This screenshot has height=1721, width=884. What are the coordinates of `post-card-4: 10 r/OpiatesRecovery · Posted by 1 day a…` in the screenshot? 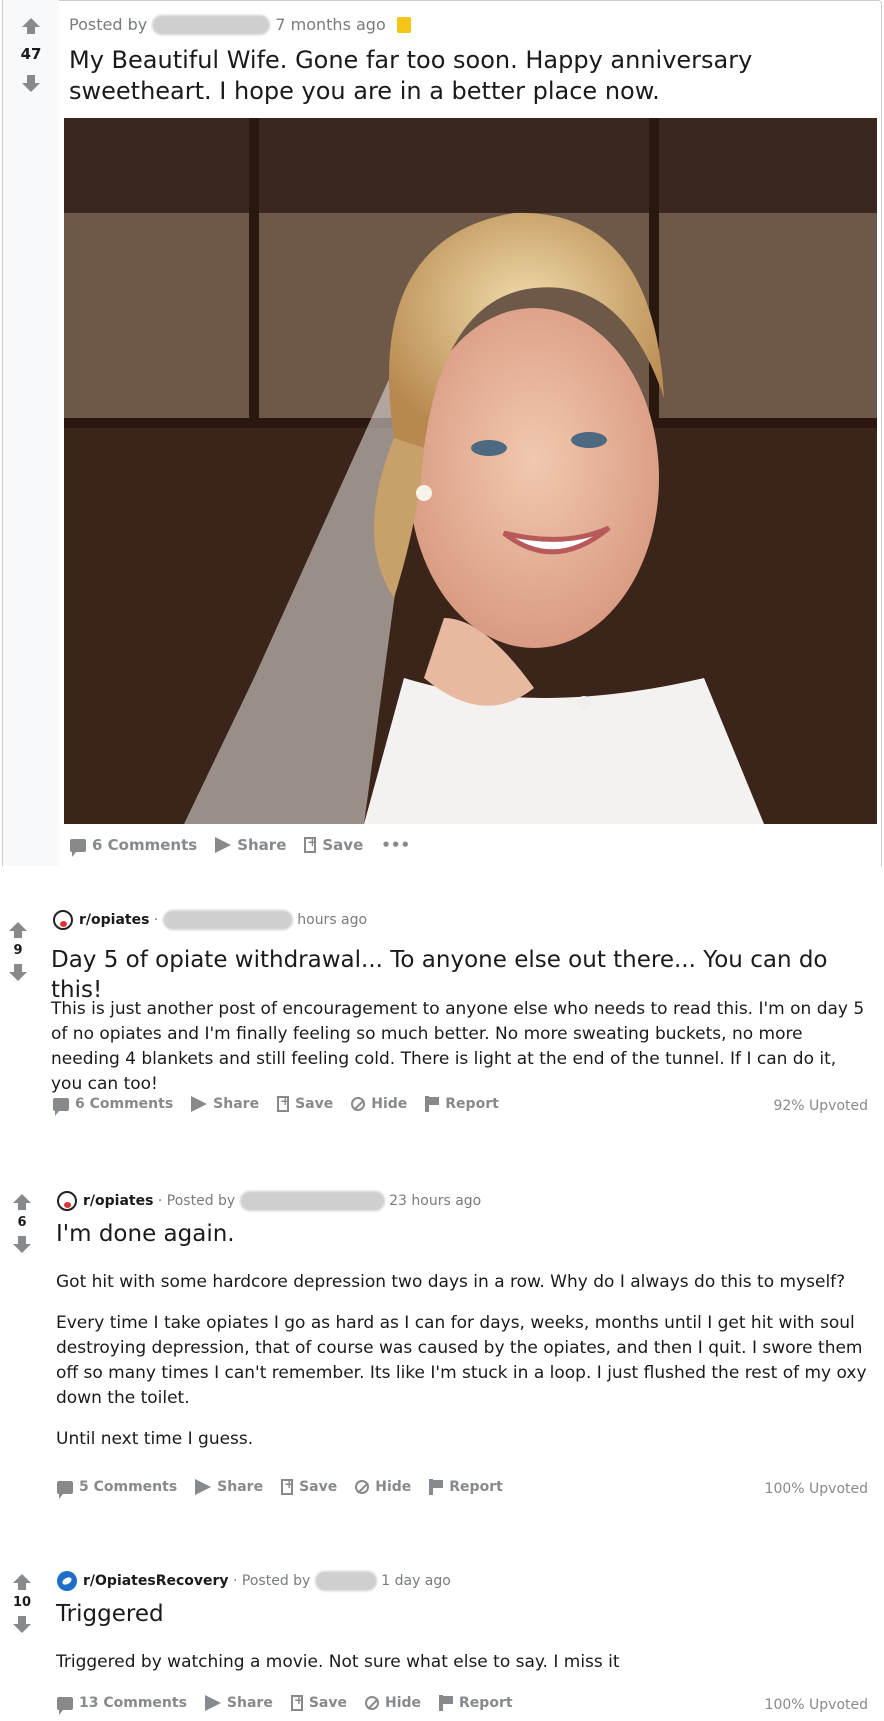 It's located at (442, 1618).